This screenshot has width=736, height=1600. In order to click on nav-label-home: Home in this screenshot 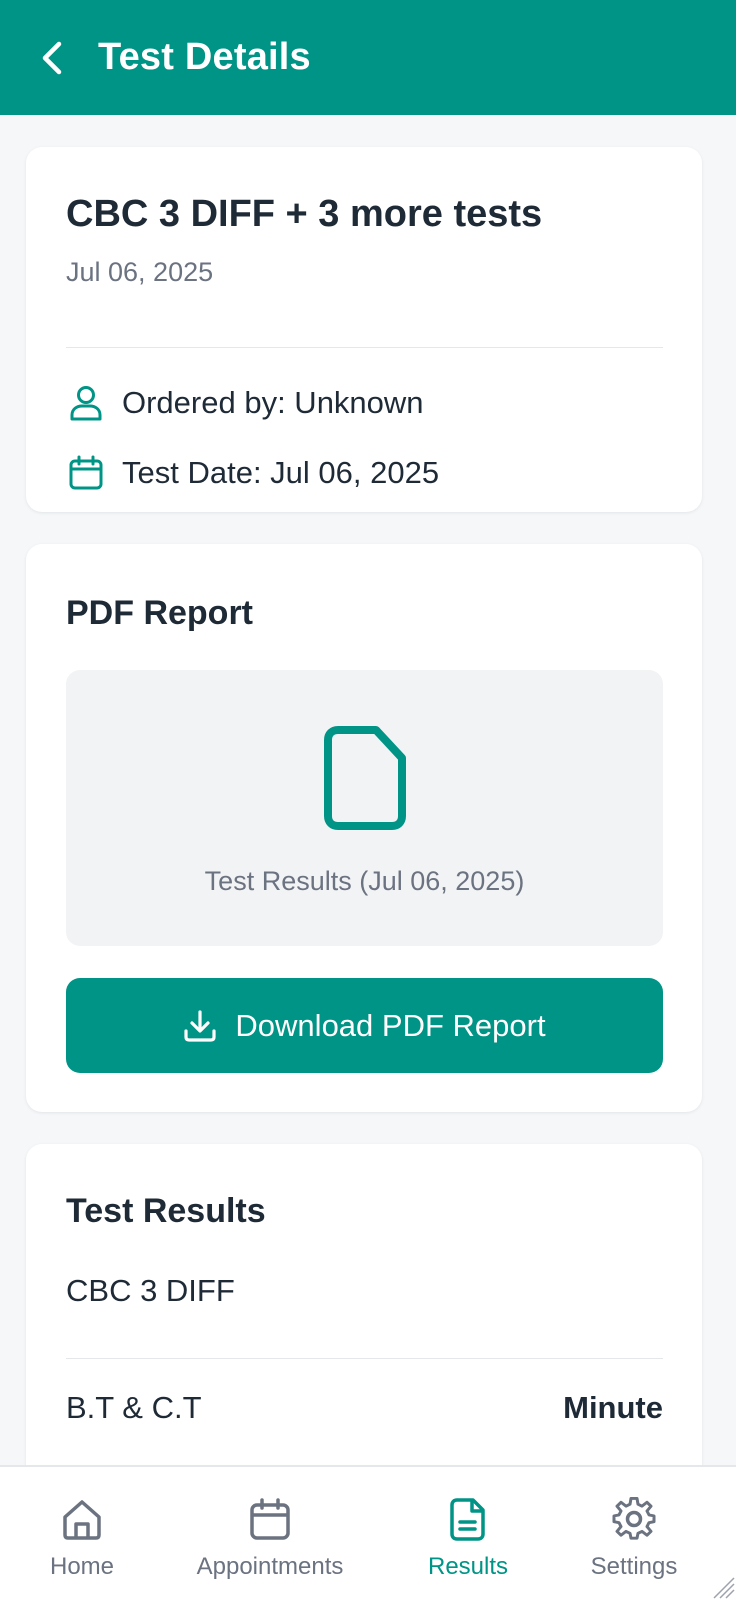, I will do `click(82, 1566)`.